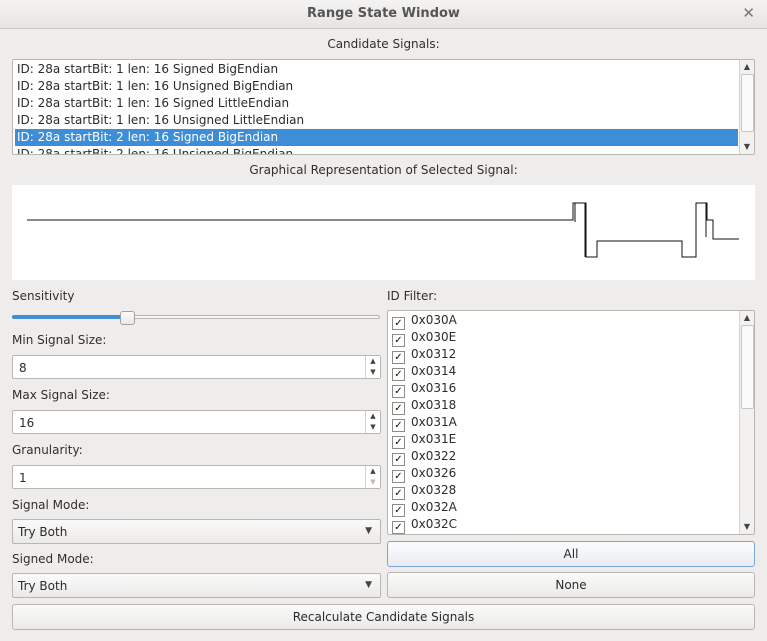 The height and width of the screenshot is (641, 767). I want to click on id-filter-label: ID Filter:, so click(412, 296).